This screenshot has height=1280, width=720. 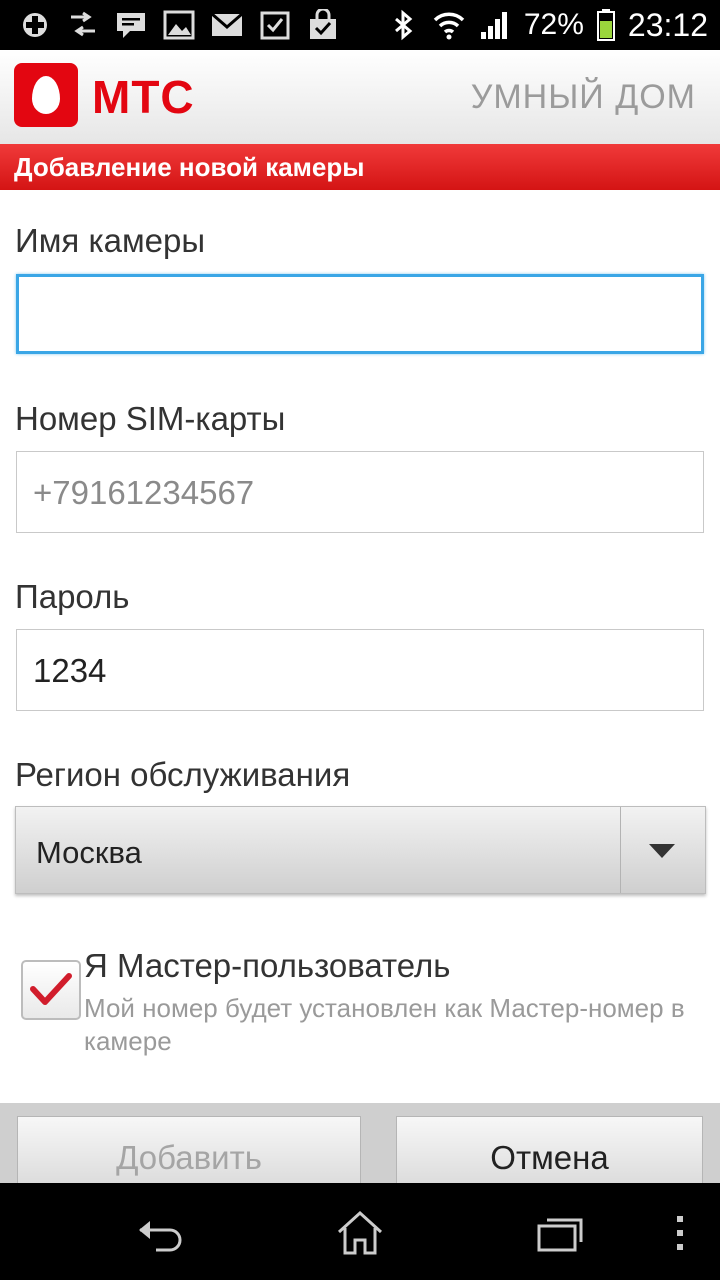 I want to click on region-label: Регион обслуживания, so click(x=183, y=774).